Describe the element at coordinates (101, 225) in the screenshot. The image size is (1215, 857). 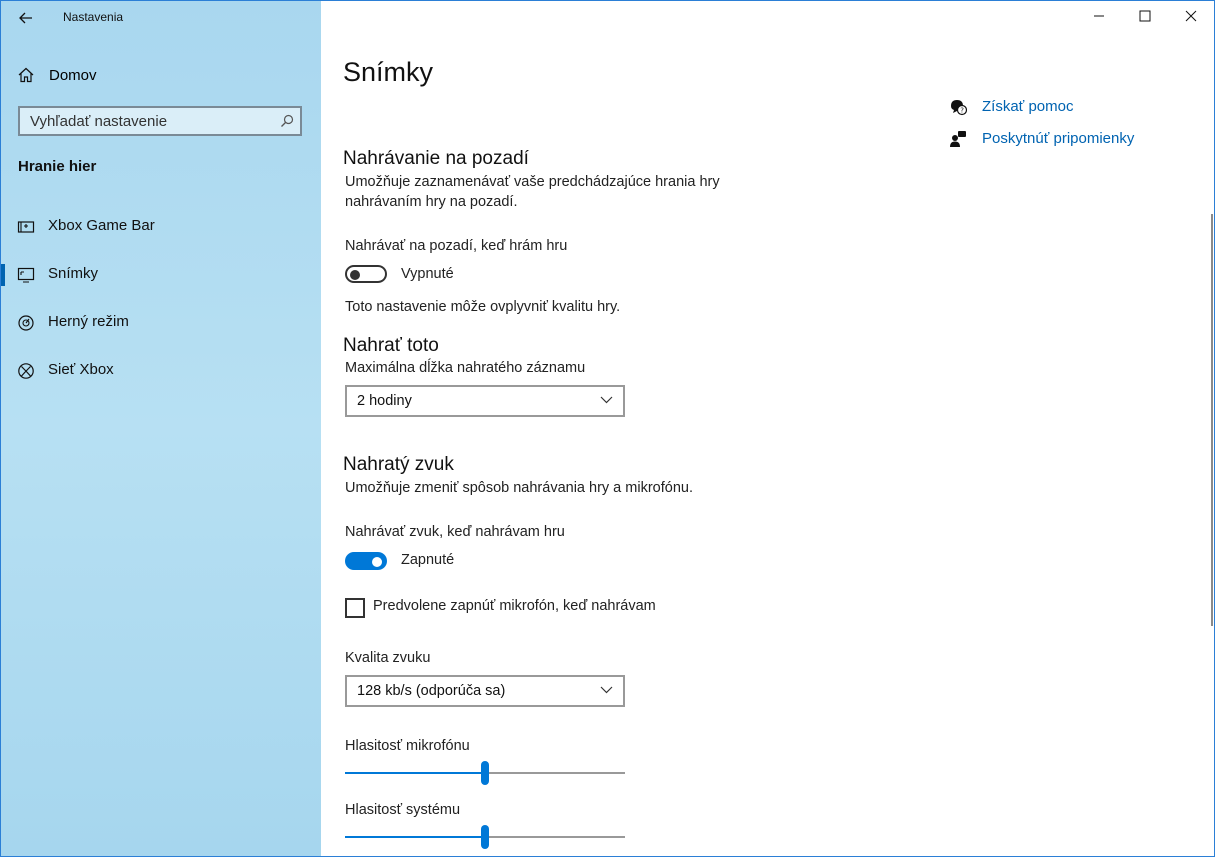
I see `sidebar-item-label: Xbox Game Bar` at that location.